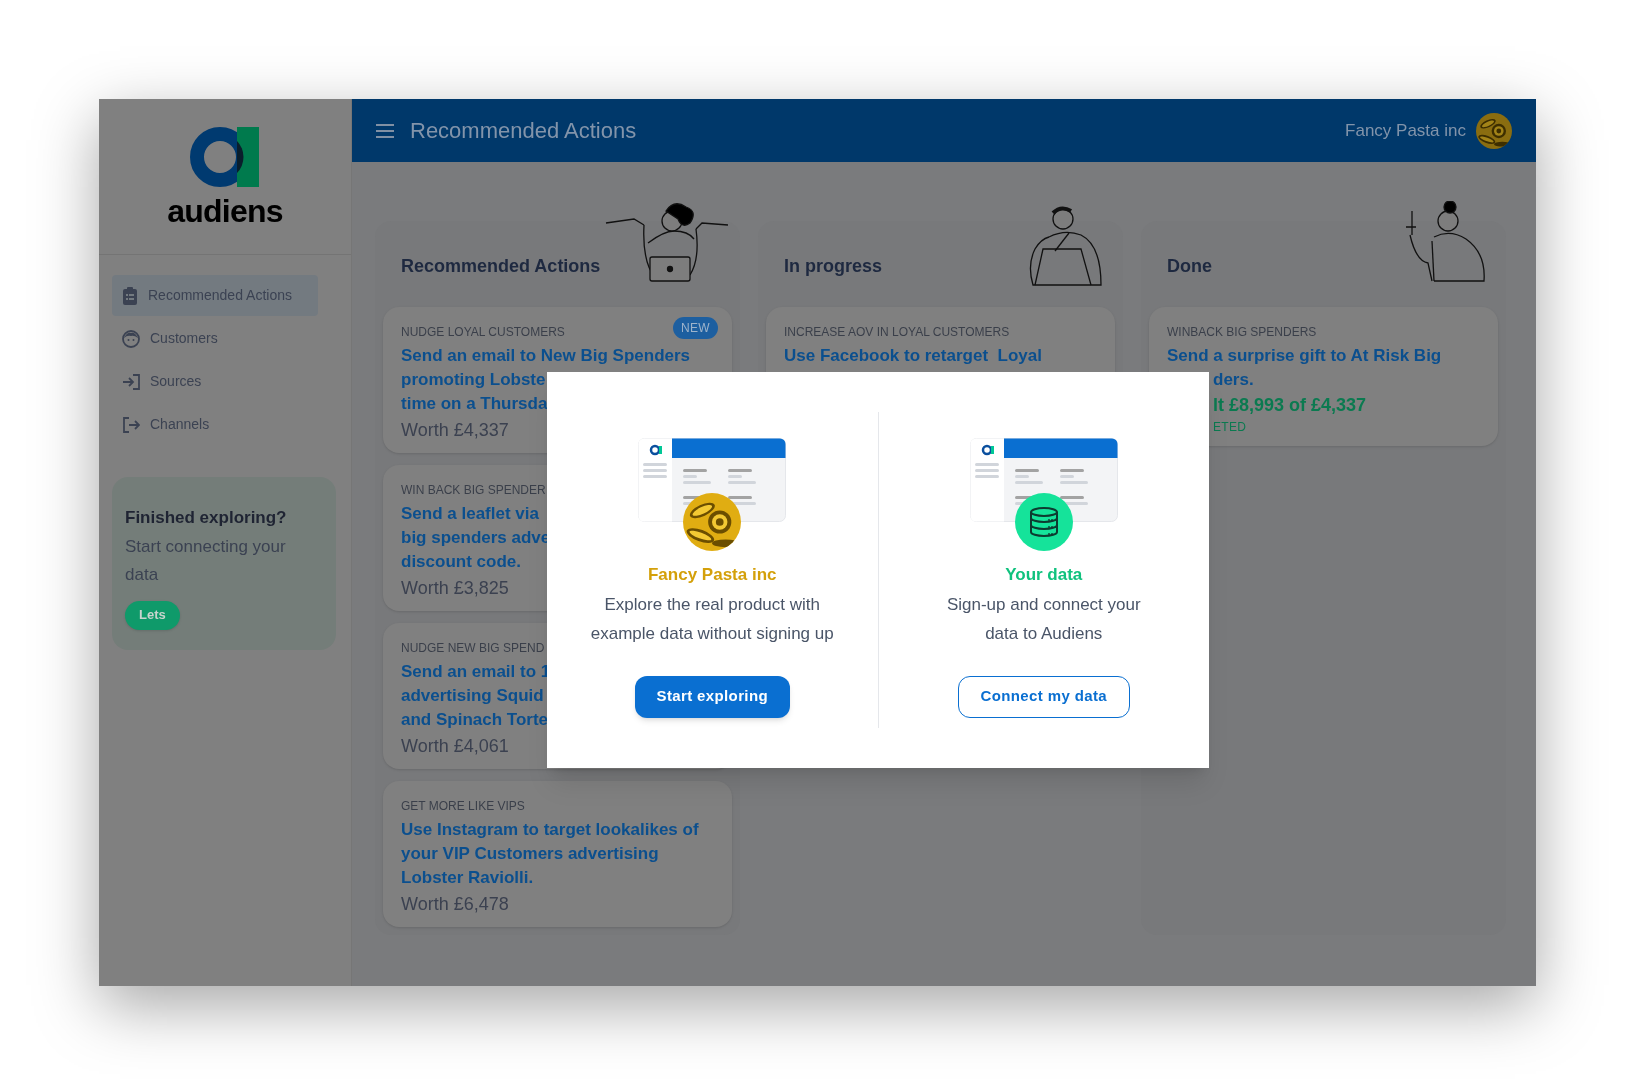  Describe the element at coordinates (461, 562) in the screenshot. I see `card-title: discount code.` at that location.